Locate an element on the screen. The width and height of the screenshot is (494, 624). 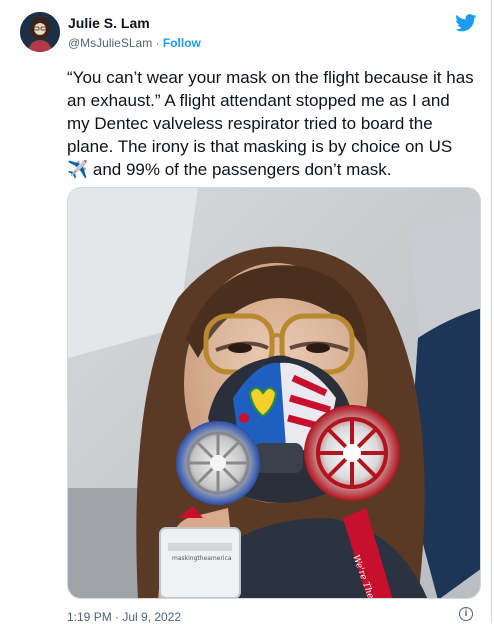
author-handle: @MsJulieSLam is located at coordinates (110, 43).